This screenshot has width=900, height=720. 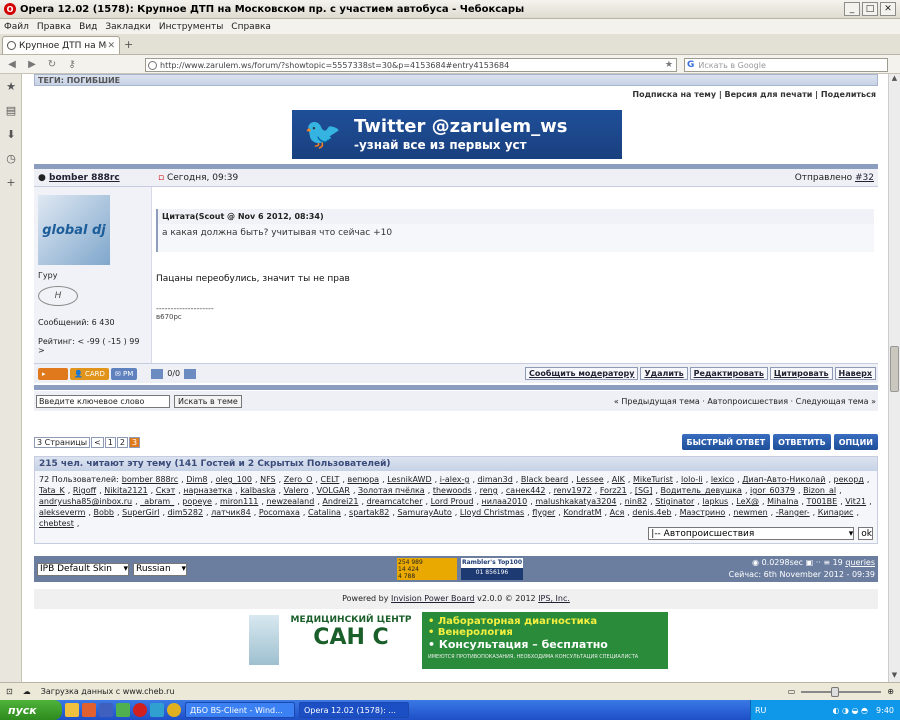 I want to click on reader-link: рекорд, so click(x=849, y=479).